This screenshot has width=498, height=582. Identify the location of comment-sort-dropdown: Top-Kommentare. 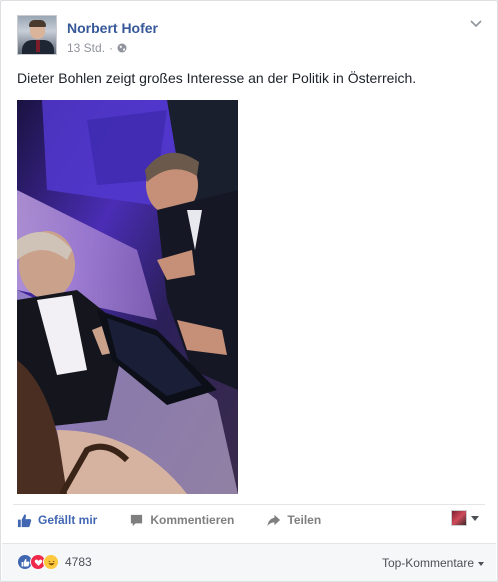
(433, 563).